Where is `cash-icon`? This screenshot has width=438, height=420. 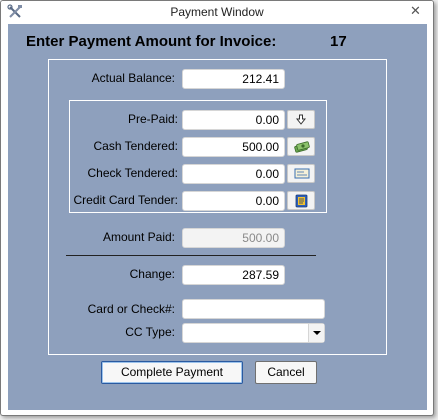
cash-icon is located at coordinates (302, 147).